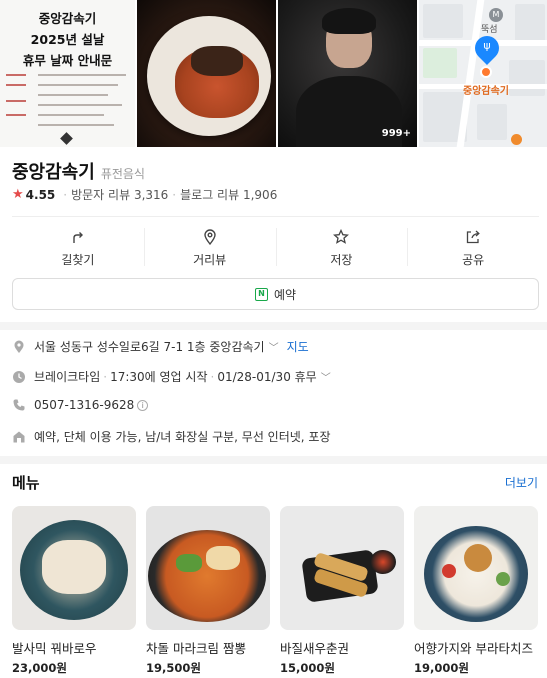 The image size is (547, 678). Describe the element at coordinates (496, 15) in the screenshot. I see `subway-station-icon: M` at that location.